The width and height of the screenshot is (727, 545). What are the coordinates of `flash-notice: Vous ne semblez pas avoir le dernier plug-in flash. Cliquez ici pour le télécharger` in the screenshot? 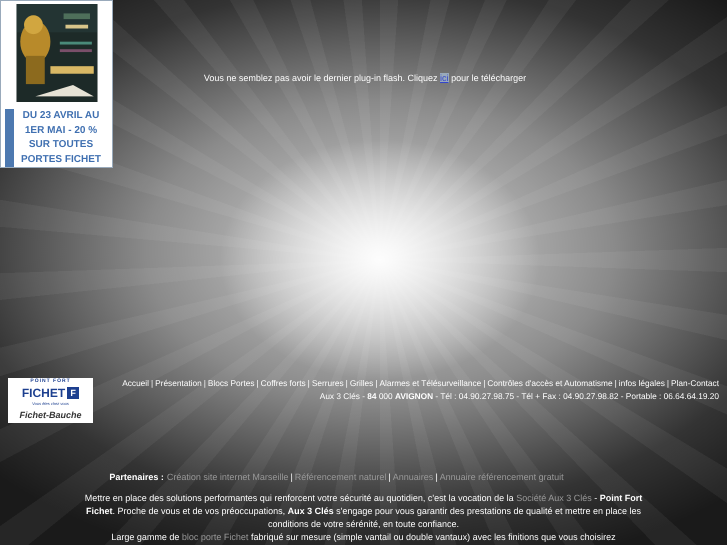 It's located at (365, 77).